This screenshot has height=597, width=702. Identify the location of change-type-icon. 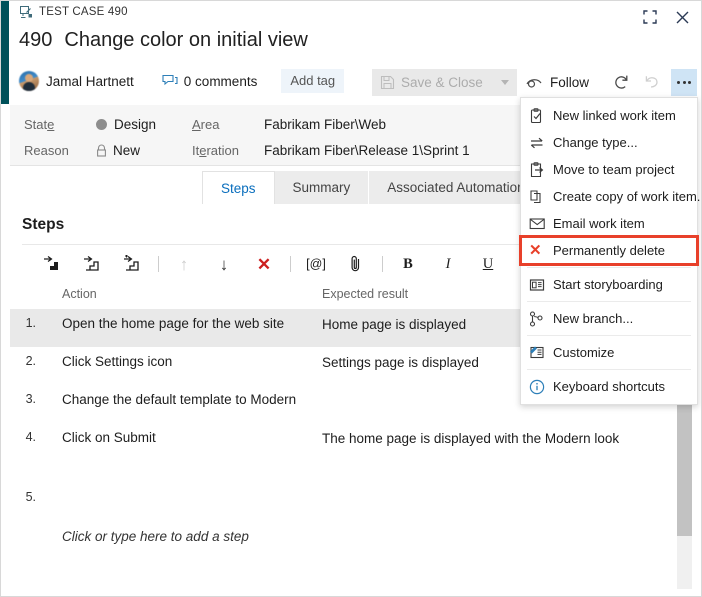
(541, 143).